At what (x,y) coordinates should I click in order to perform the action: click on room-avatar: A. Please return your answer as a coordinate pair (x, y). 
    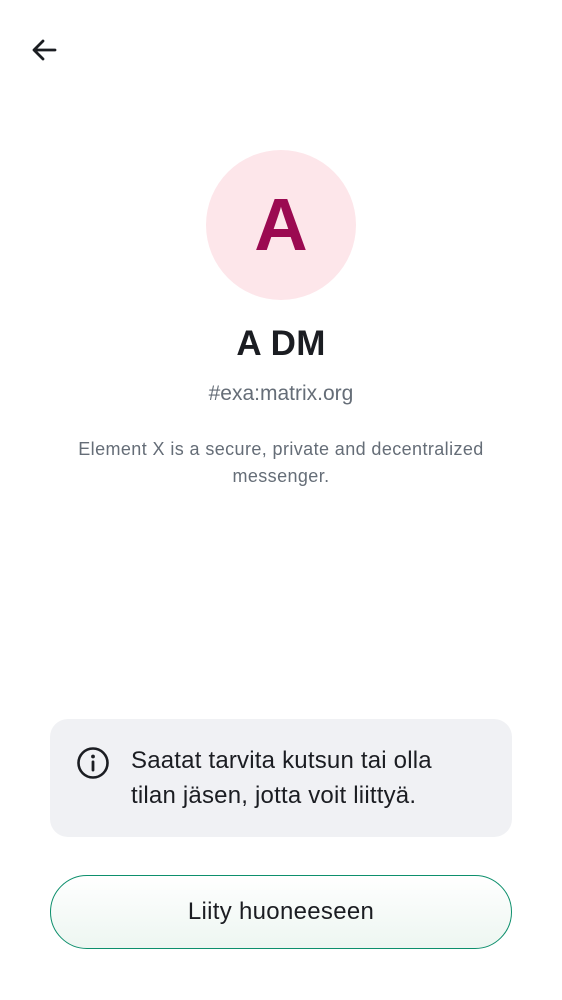
    Looking at the image, I should click on (281, 225).